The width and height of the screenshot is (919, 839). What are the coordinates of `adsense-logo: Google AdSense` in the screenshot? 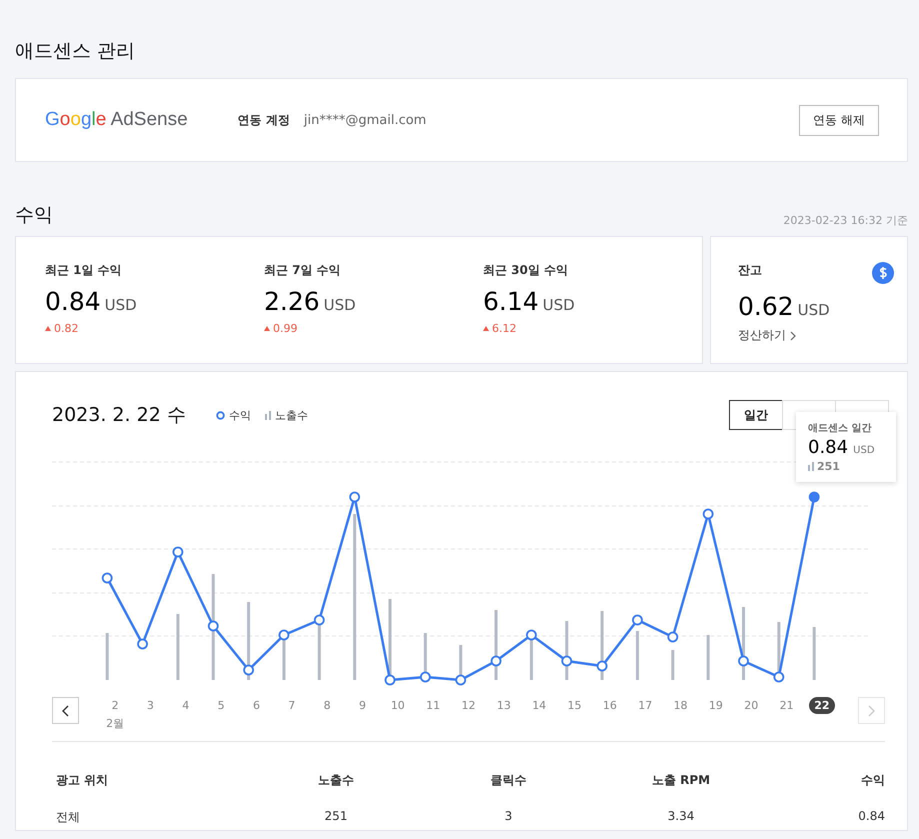 It's located at (116, 120).